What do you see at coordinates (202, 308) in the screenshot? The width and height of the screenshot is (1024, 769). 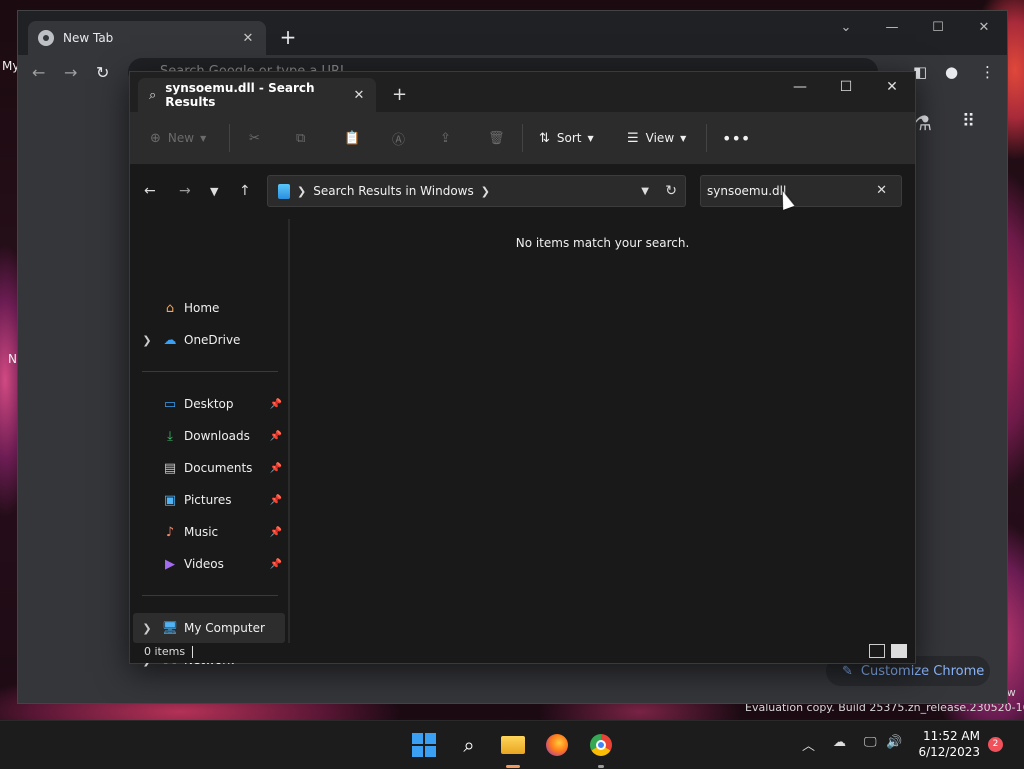 I see `sidebar-item-label: Home` at bounding box center [202, 308].